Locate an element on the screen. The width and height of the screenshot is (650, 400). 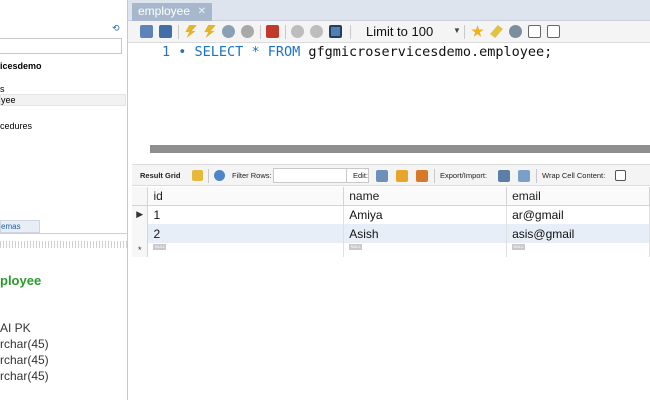
wrap-cell-icon is located at coordinates (620, 175).